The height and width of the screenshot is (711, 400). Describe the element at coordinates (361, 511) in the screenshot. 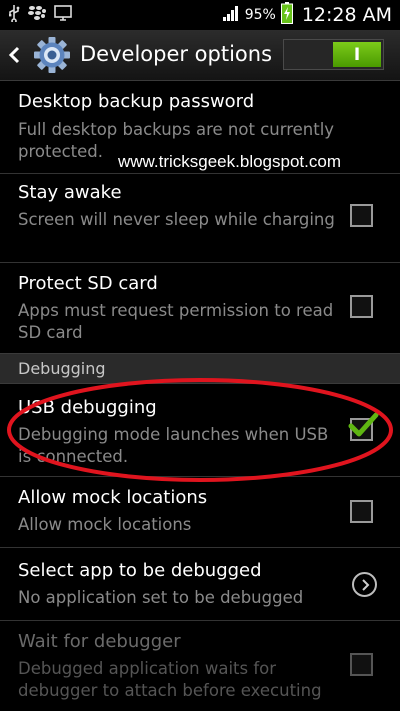

I see `allow-mock-locations-checkbox` at that location.